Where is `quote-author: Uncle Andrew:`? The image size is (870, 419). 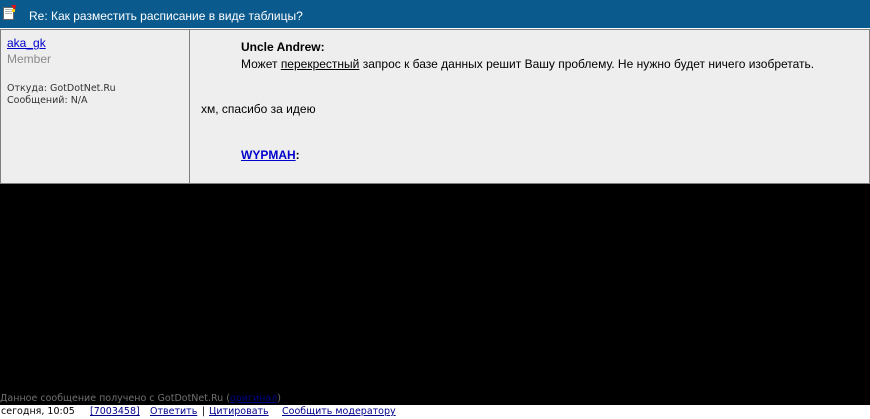
quote-author: Uncle Andrew: is located at coordinates (283, 47).